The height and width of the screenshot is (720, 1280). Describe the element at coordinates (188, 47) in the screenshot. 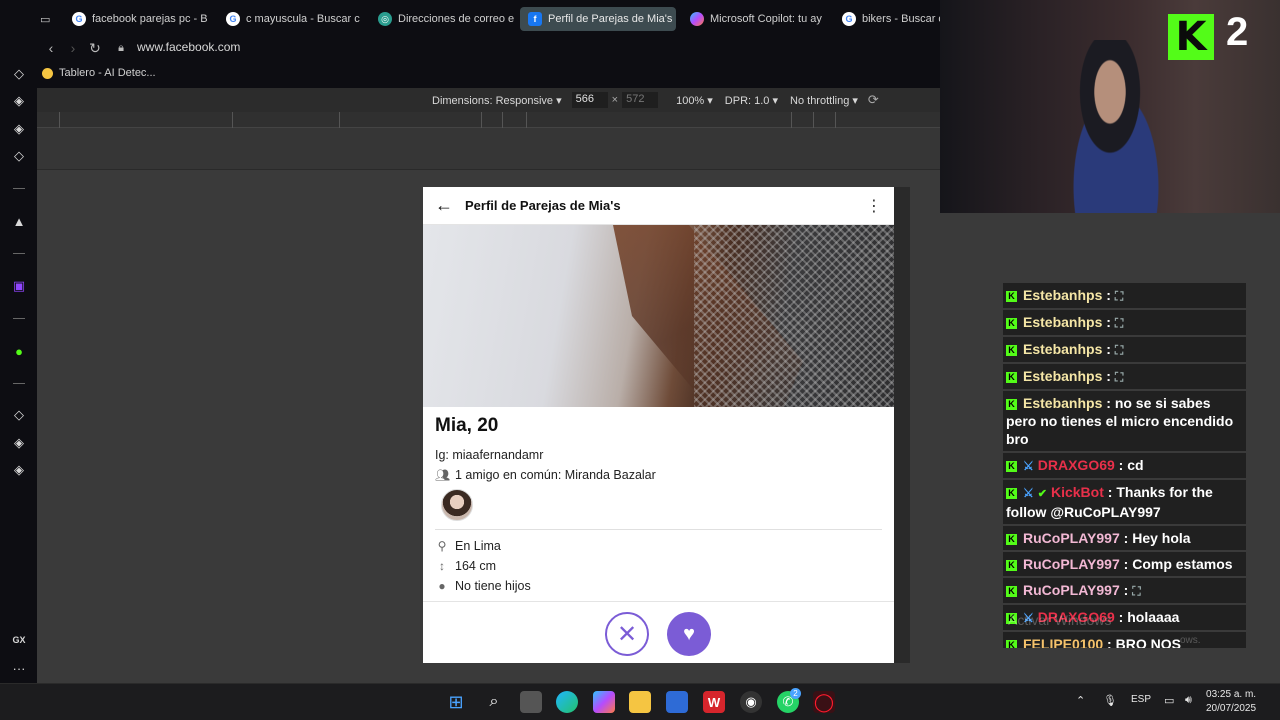

I see `url-field: www.facebook.com` at that location.